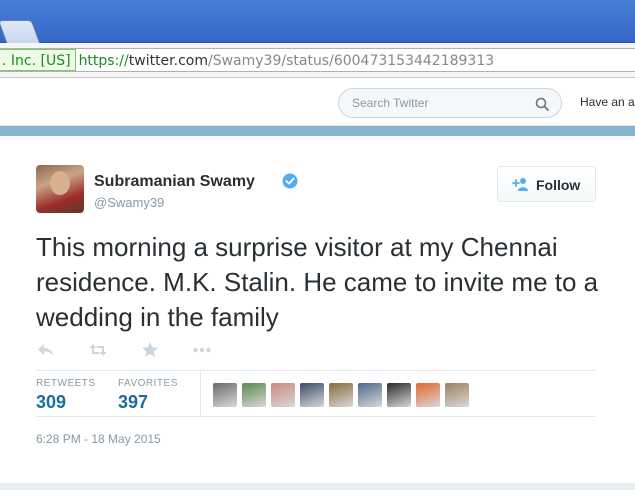 The height and width of the screenshot is (490, 635). What do you see at coordinates (38, 60) in the screenshot?
I see `ev-certificate-badge: . Inc. [US]` at bounding box center [38, 60].